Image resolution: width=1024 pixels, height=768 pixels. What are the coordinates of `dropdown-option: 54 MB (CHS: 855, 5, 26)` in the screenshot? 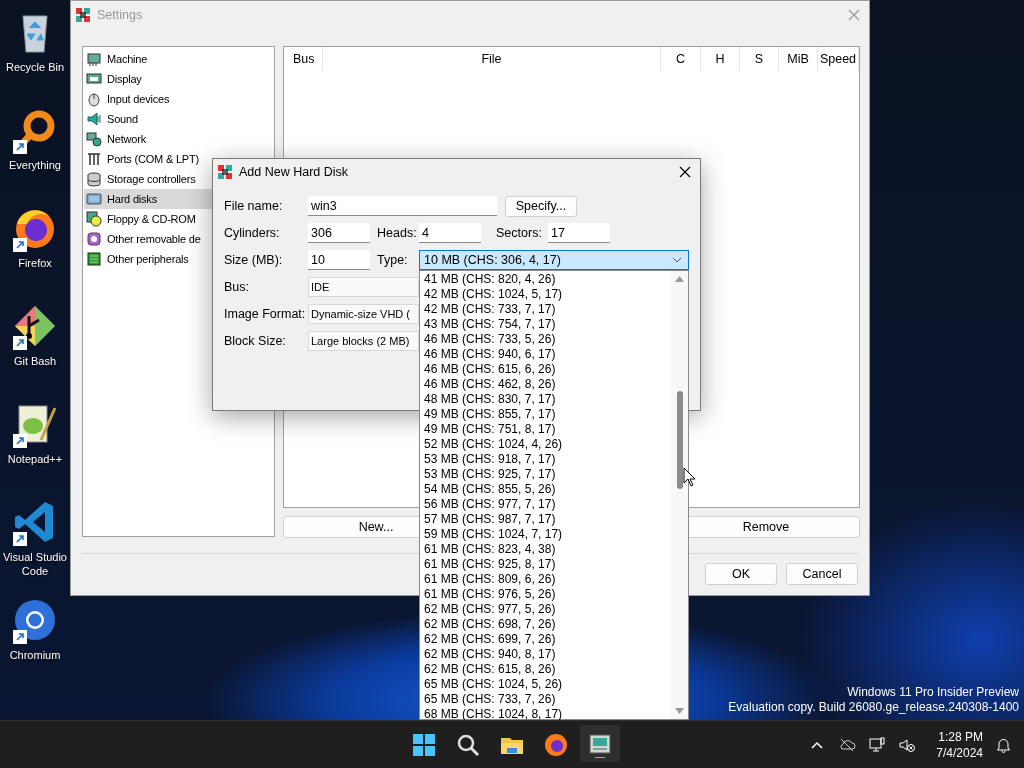 It's located at (545, 489).